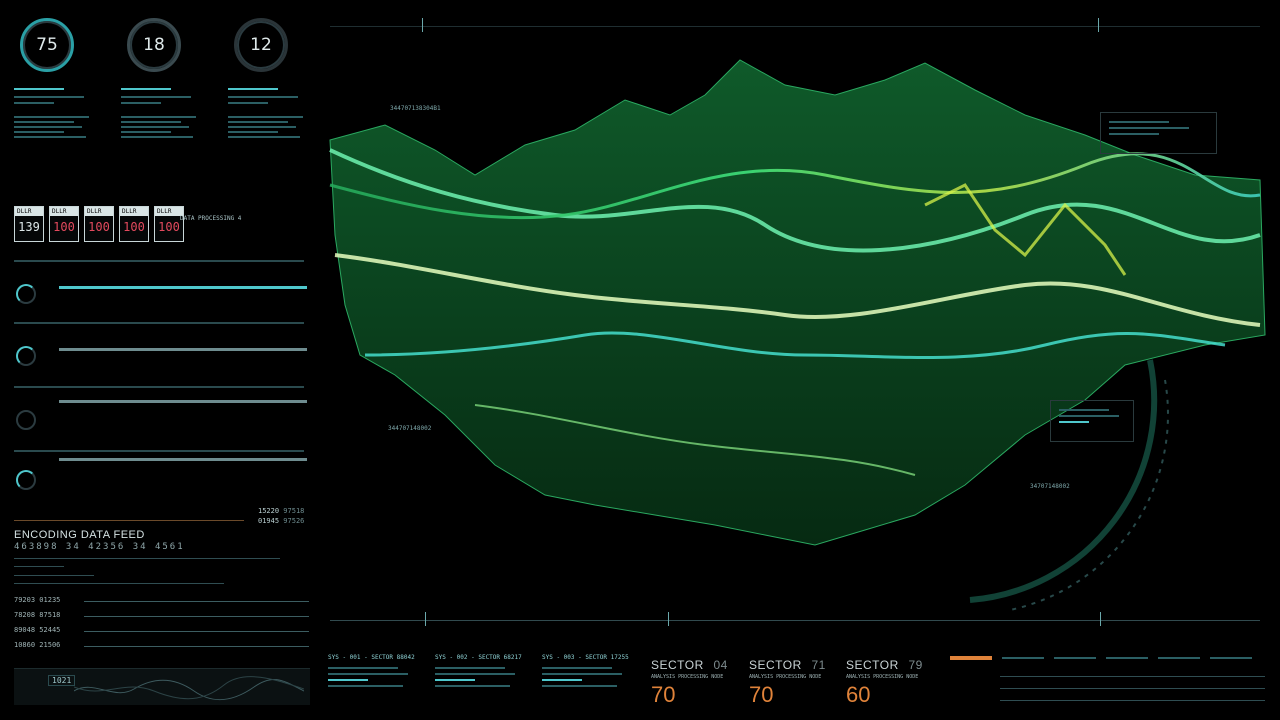 This screenshot has height=720, width=1280. Describe the element at coordinates (162, 618) in the screenshot. I see `feed-row-2: 78208 87518` at that location.